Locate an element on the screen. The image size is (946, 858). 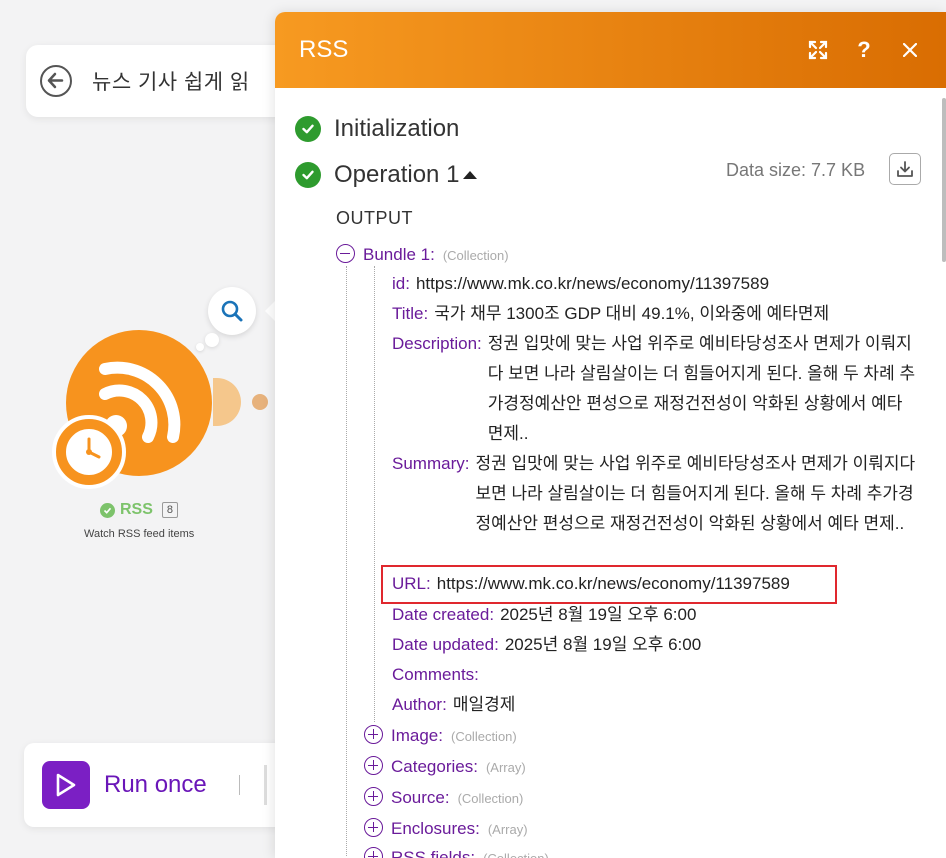
image-toggle: Image: (Collection) is located at coordinates (440, 736).